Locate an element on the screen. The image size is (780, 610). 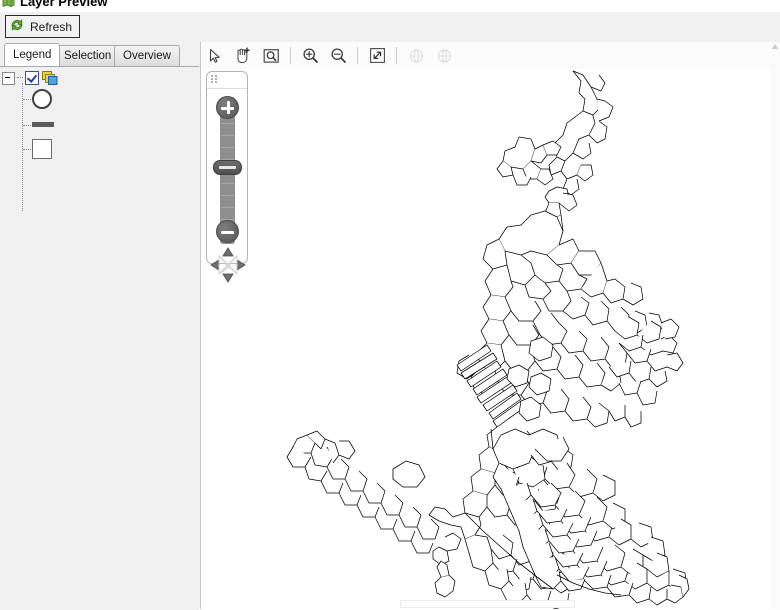
legend-symbol-point is located at coordinates (42, 99).